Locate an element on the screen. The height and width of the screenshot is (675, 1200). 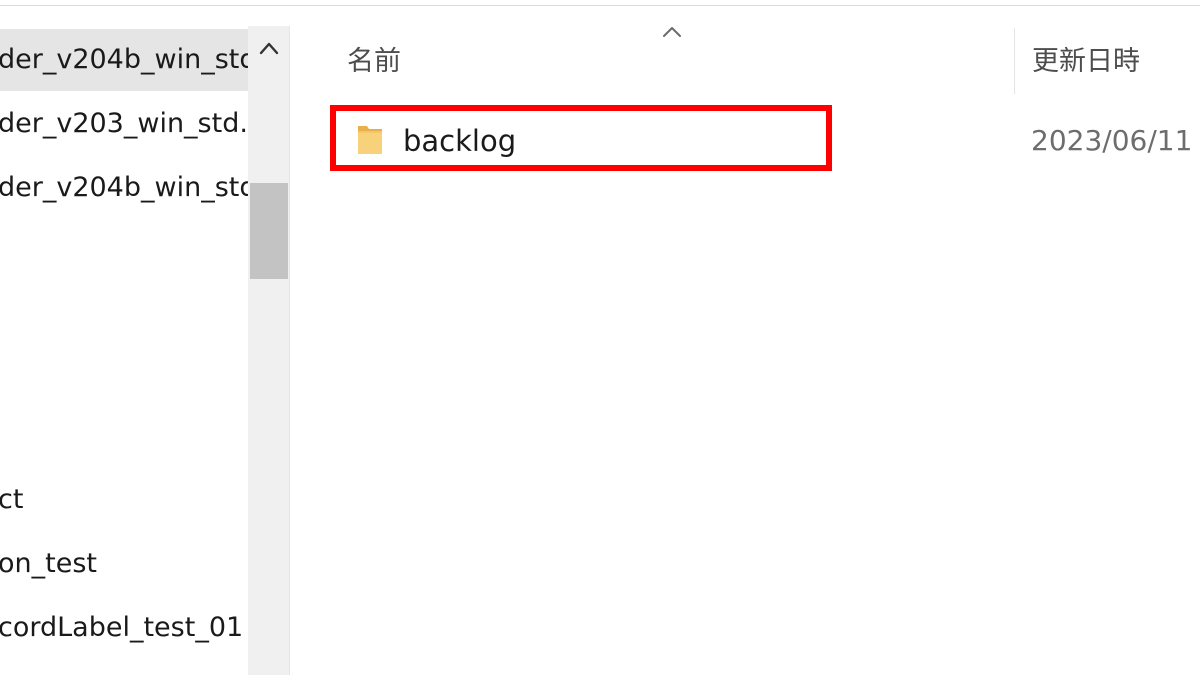
sort-ascending-icon is located at coordinates (672, 32).